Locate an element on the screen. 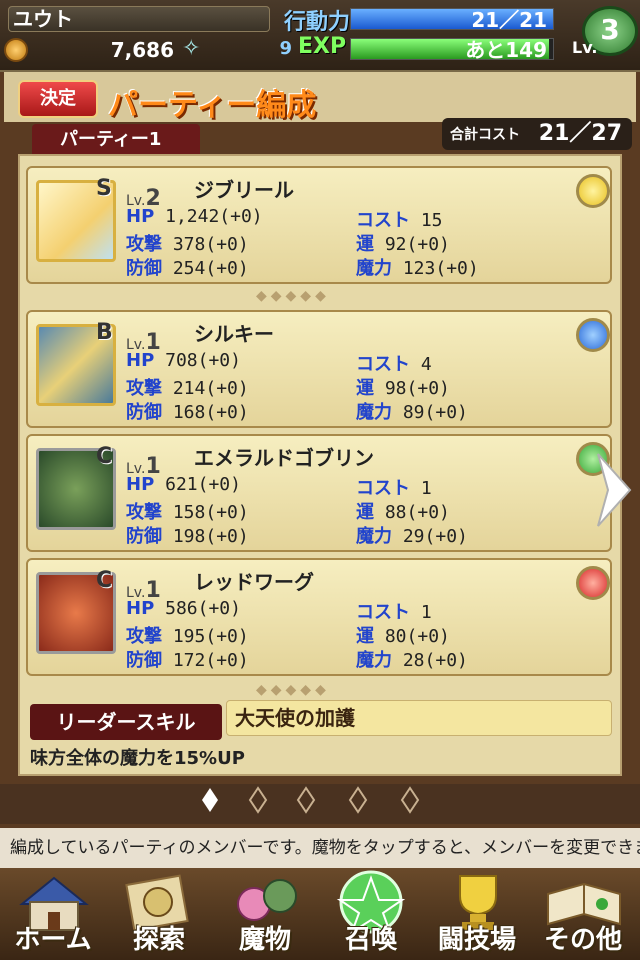  magic-stat: 魔力 29(+0) is located at coordinates (412, 535).